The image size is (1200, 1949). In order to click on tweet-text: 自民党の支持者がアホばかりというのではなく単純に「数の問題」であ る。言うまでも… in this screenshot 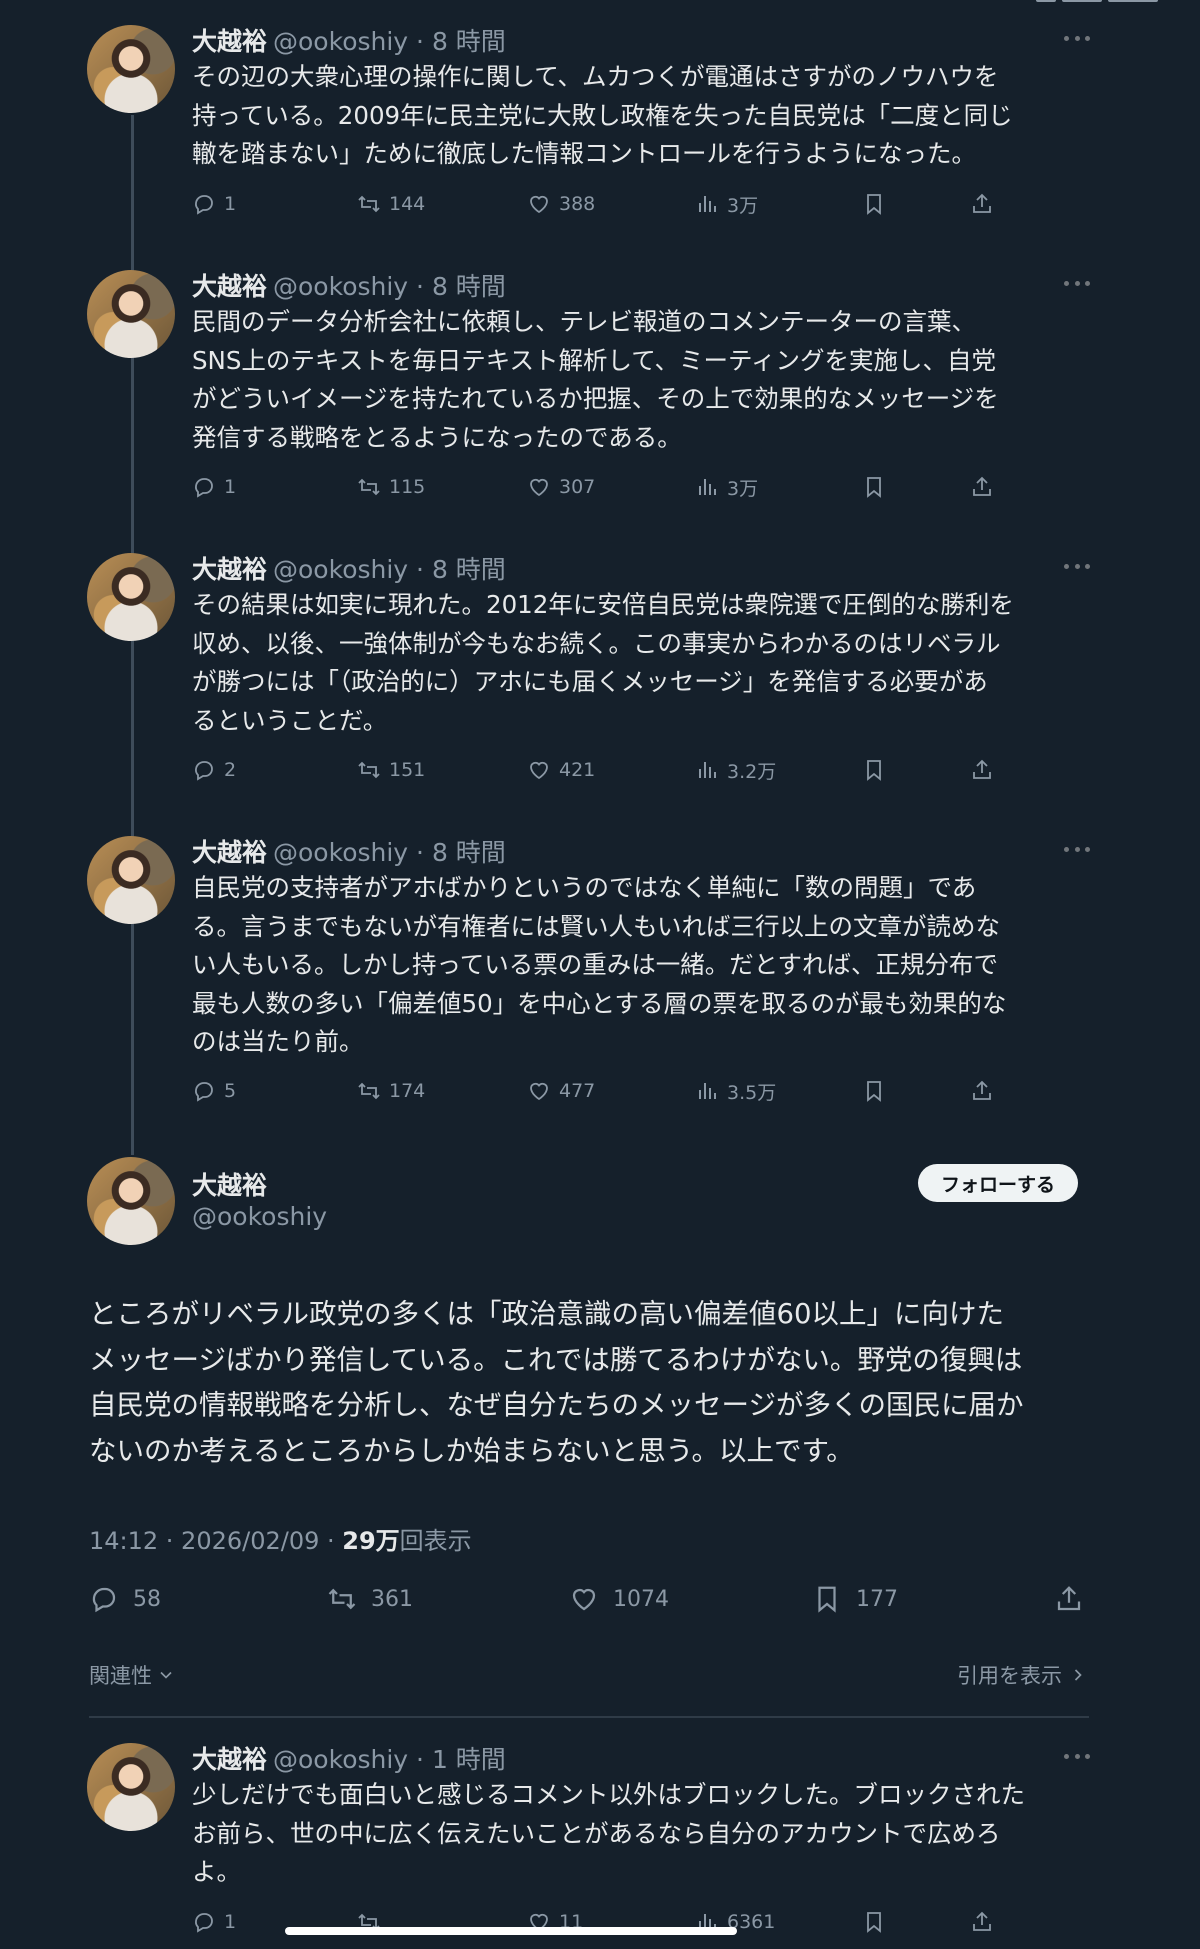, I will do `click(642, 965)`.